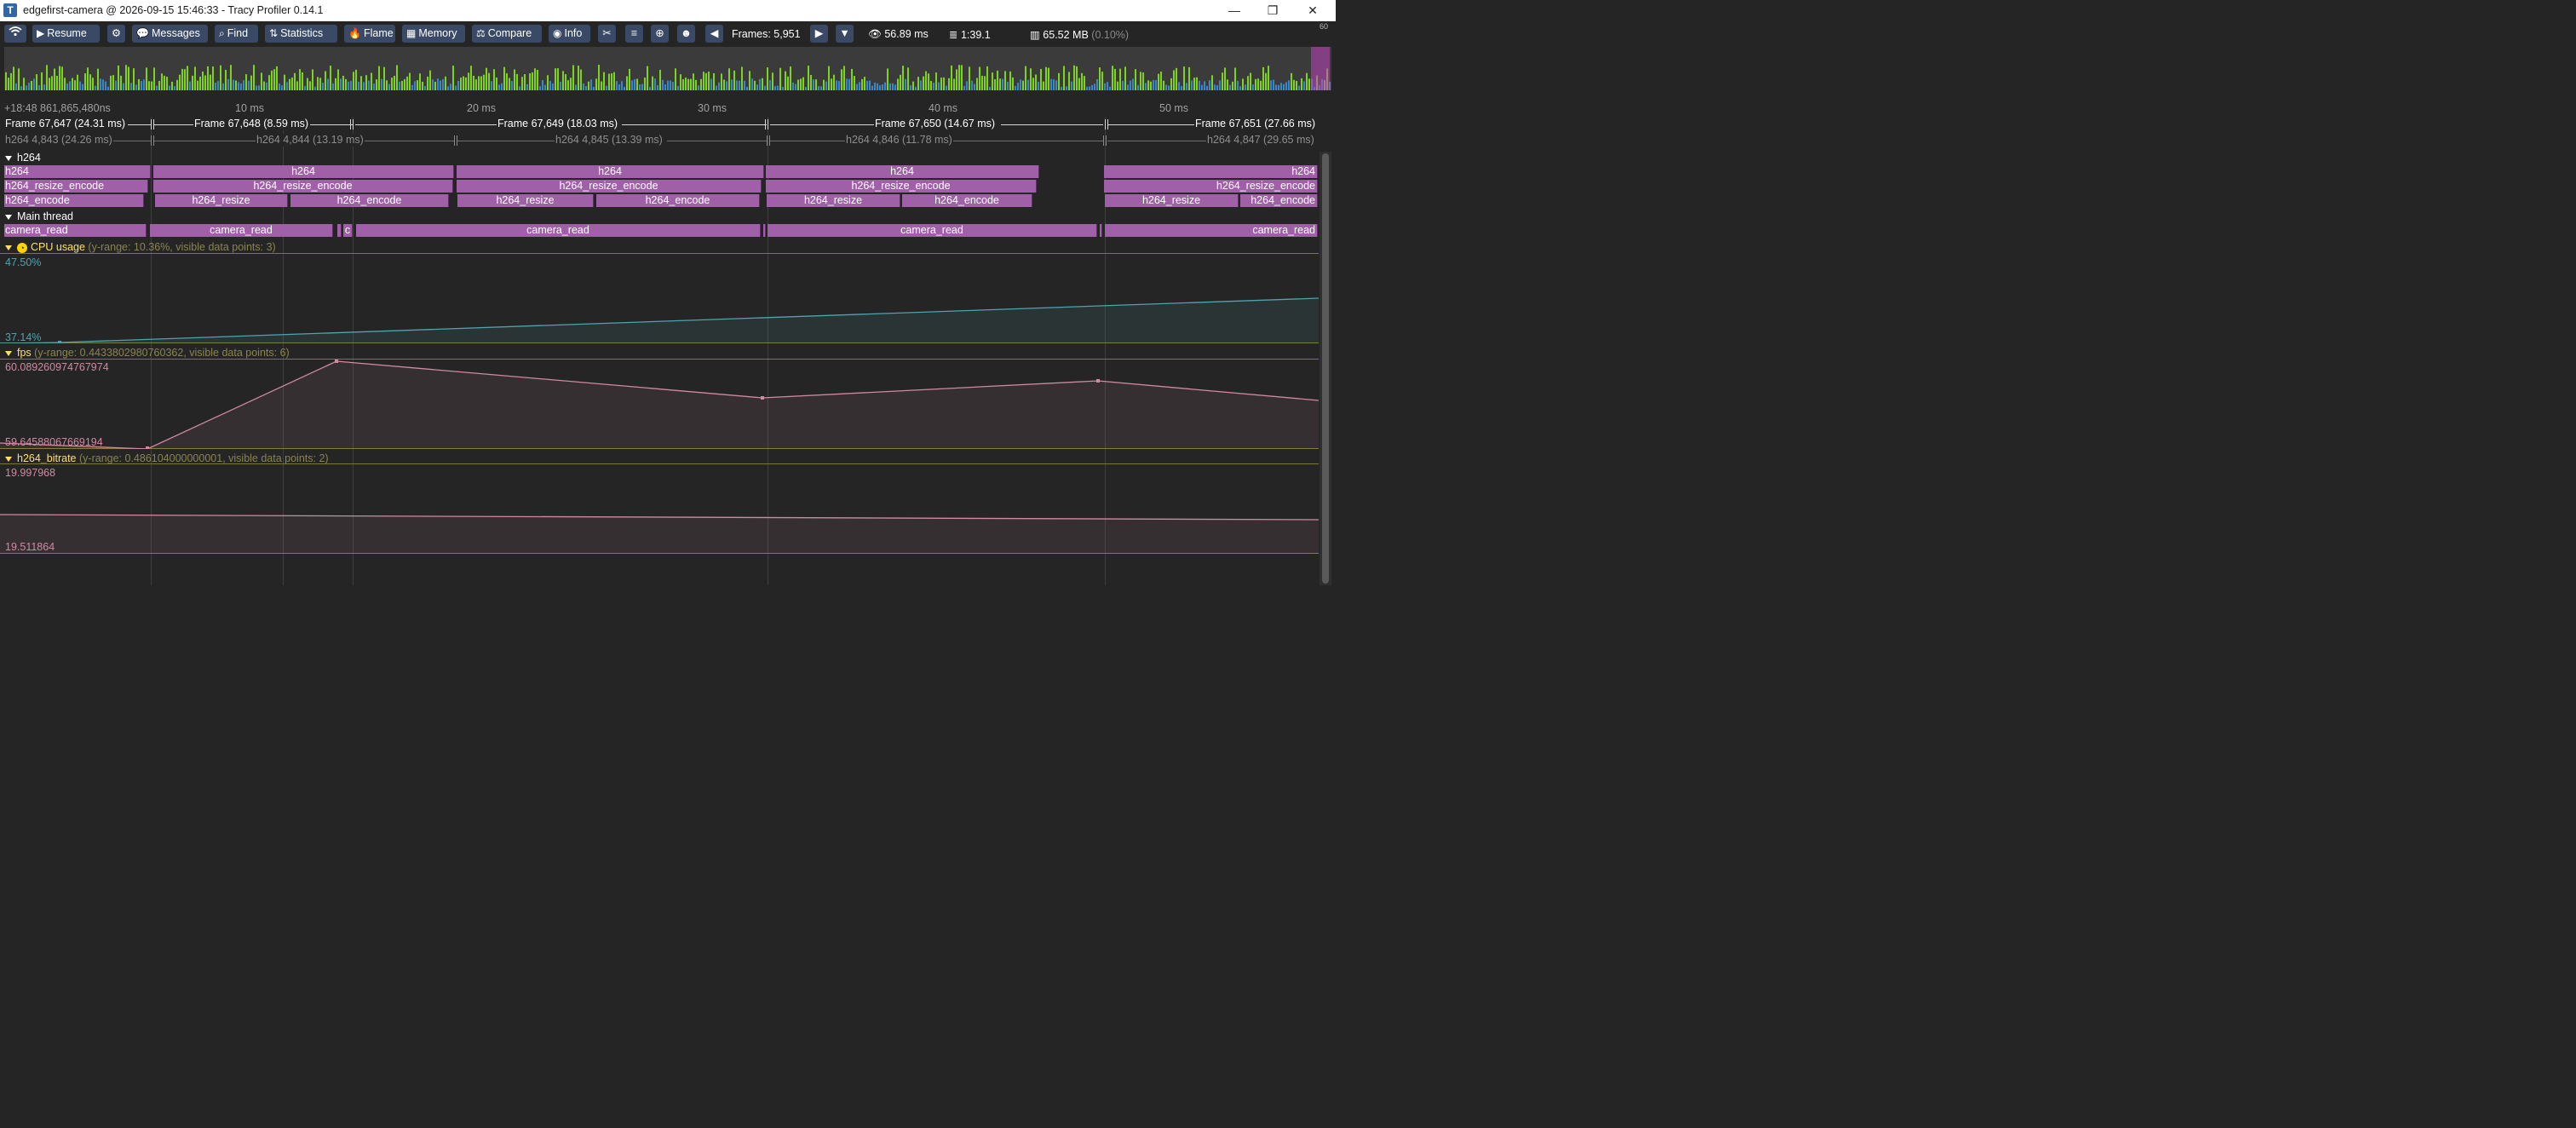  What do you see at coordinates (301, 34) in the screenshot?
I see `statistics-button: ⇅ Statistics` at bounding box center [301, 34].